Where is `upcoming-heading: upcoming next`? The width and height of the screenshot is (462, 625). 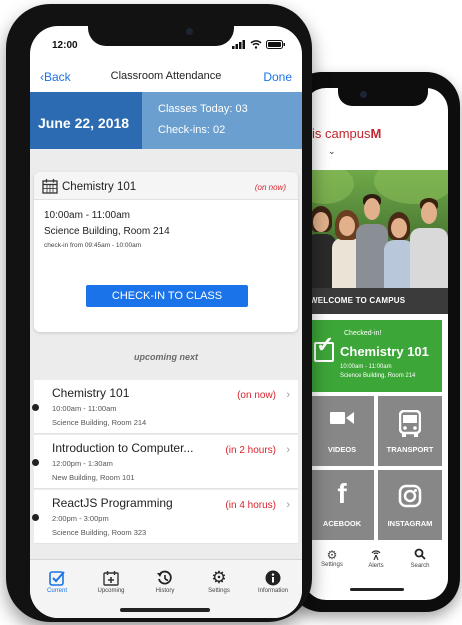
upcoming-heading: upcoming next is located at coordinates (165, 357).